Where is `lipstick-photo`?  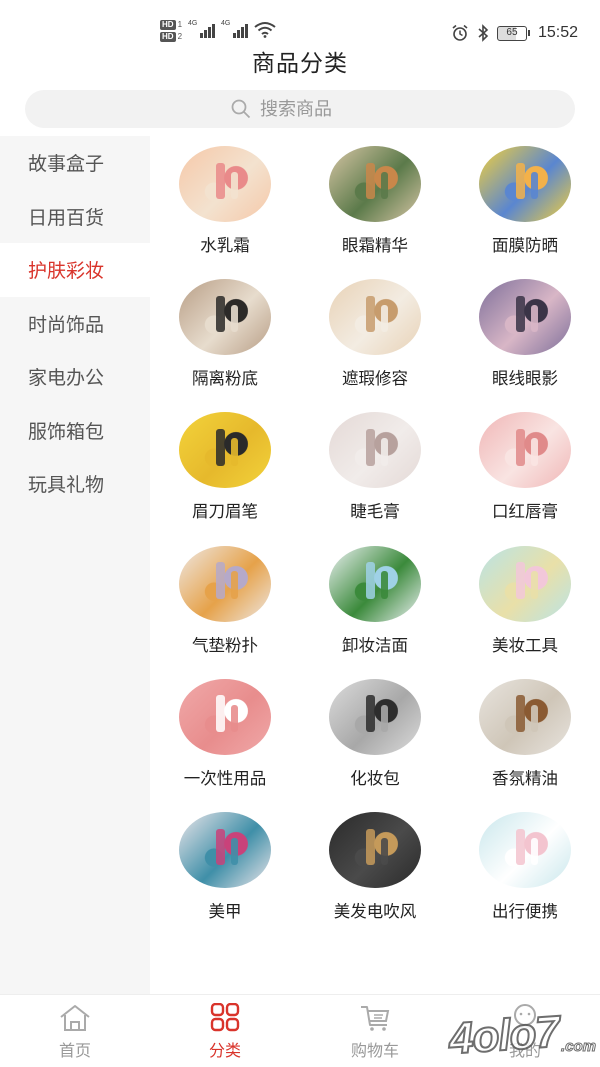
lipstick-photo is located at coordinates (525, 450).